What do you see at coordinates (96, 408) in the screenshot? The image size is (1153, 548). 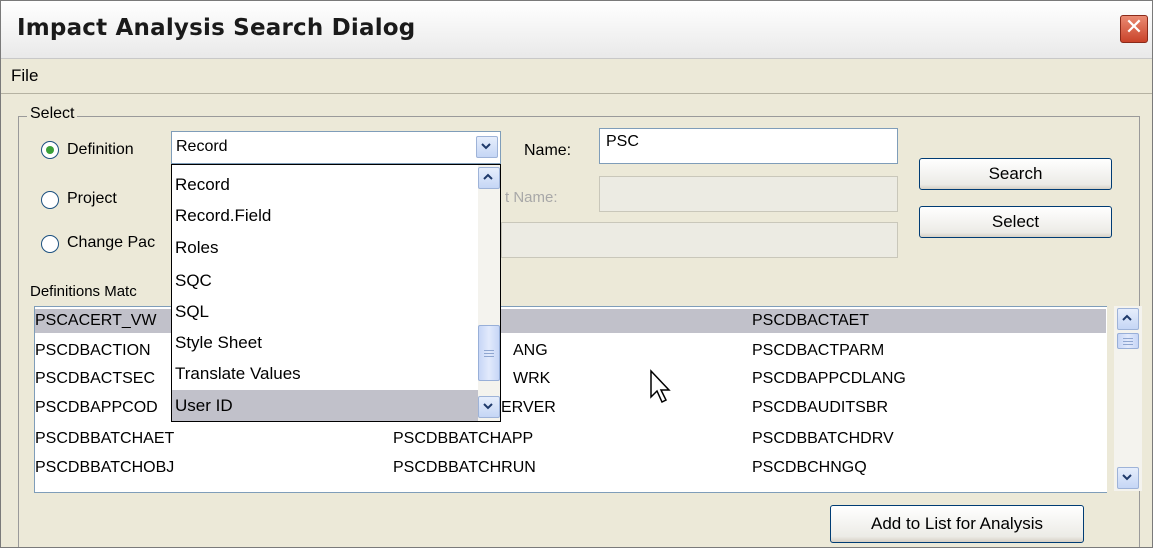 I see `list-item: PSCDBAPPCOD` at bounding box center [96, 408].